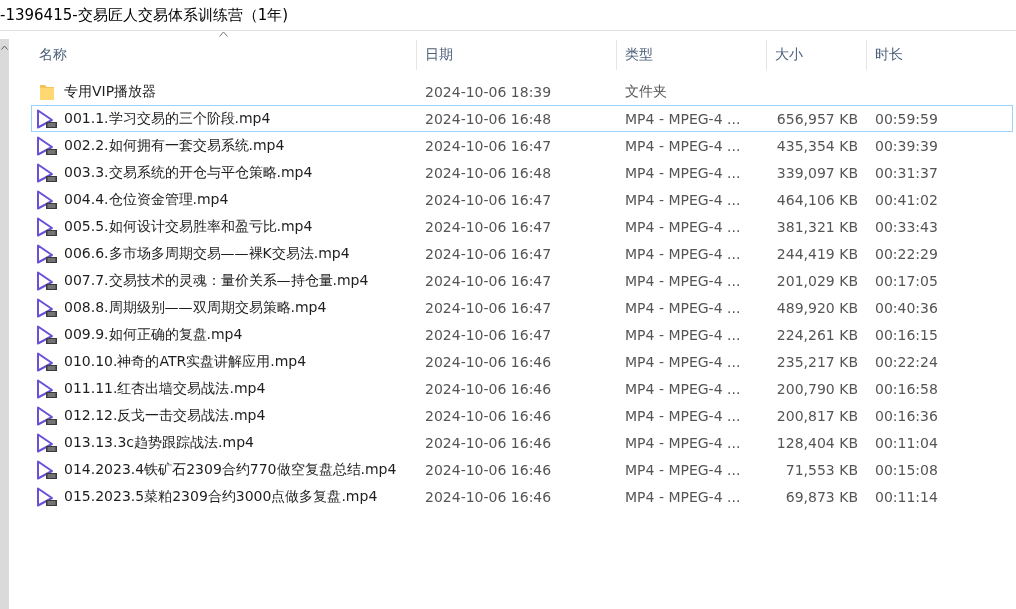 This screenshot has height=609, width=1016. I want to click on file-name: 014.2023.4铁矿石2309合约770做空复盘总结.mp4, so click(230, 469).